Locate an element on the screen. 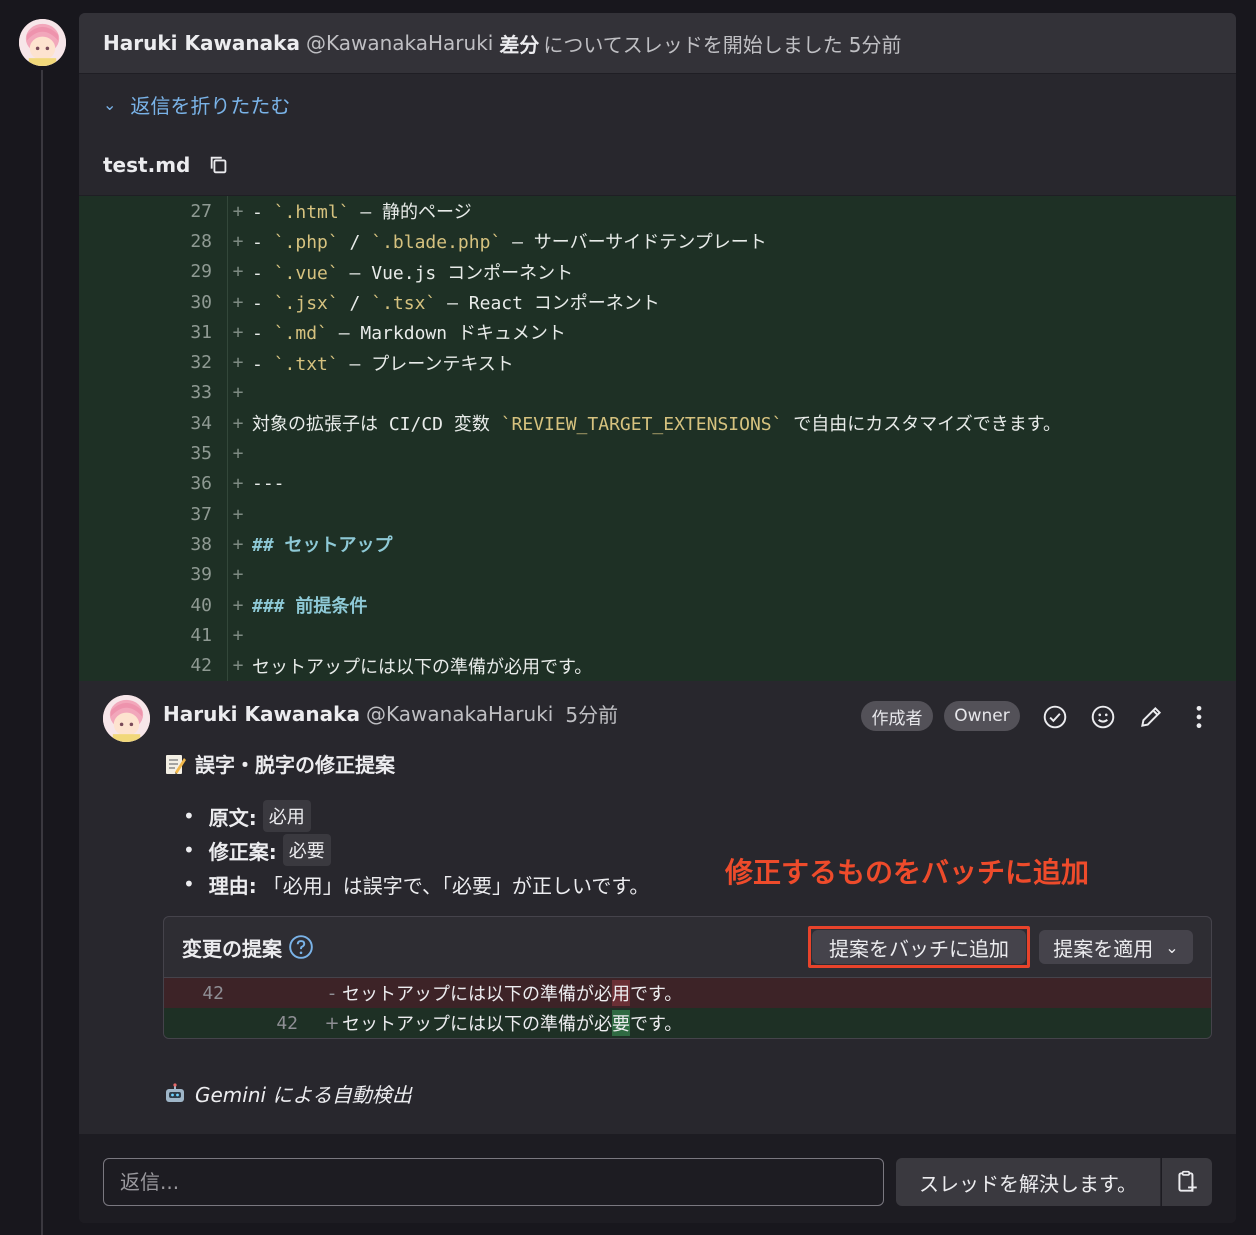 This screenshot has width=1256, height=1235. reply-input is located at coordinates (493, 1182).